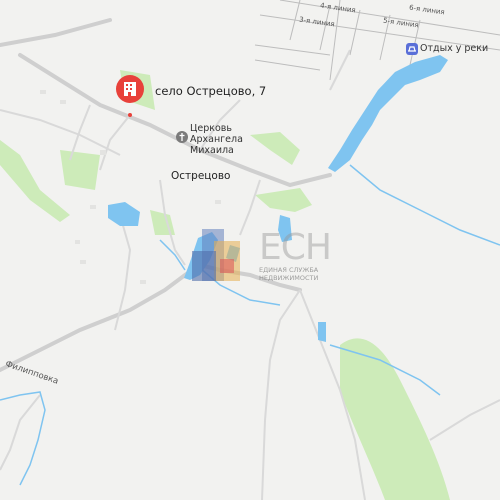 The height and width of the screenshot is (500, 500). What do you see at coordinates (212, 150) in the screenshot?
I see `church-label-line3: Михаила` at bounding box center [212, 150].